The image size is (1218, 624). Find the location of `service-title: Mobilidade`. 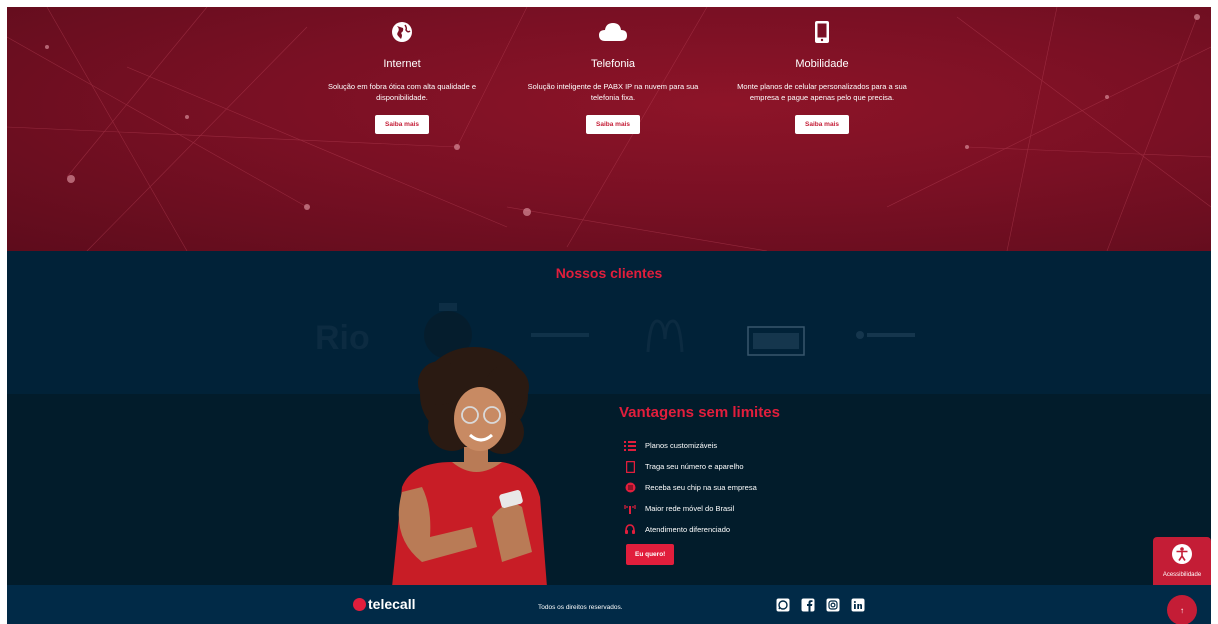

service-title: Mobilidade is located at coordinates (822, 64).